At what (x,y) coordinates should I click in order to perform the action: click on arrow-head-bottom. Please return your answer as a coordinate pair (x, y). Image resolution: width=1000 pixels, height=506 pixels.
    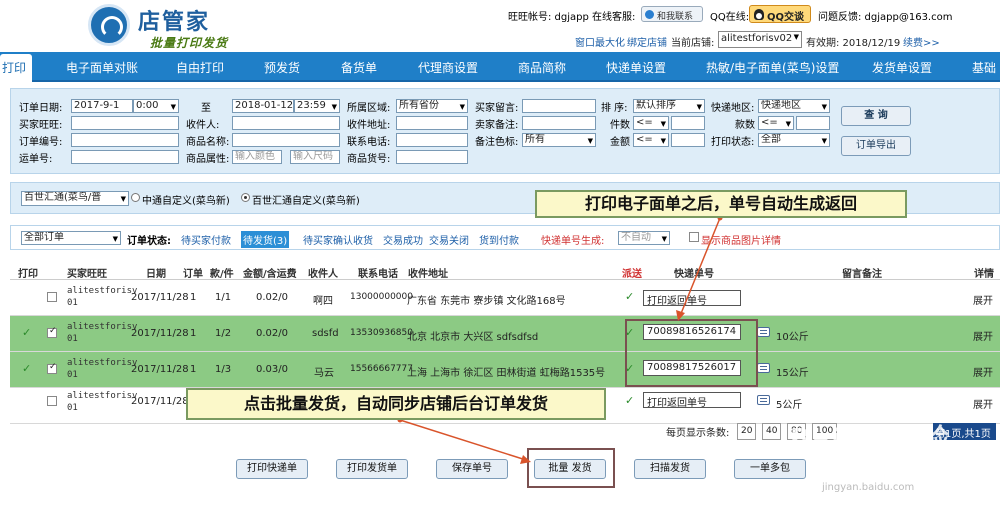
    Looking at the image, I should click on (525, 459).